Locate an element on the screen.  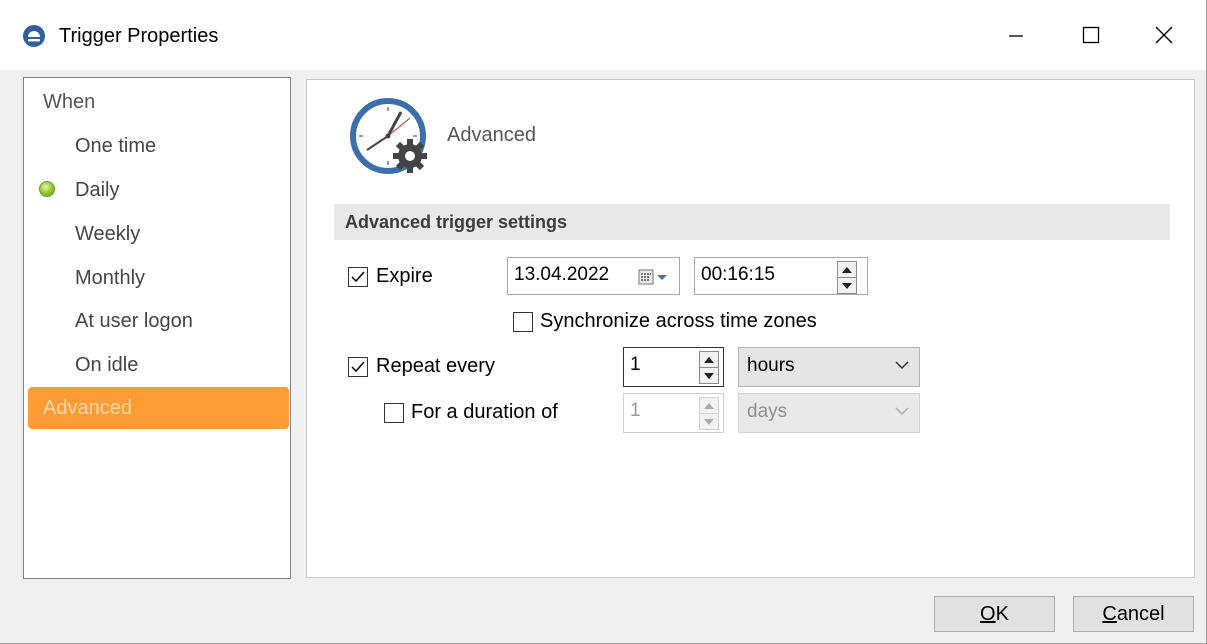
cancel-button: Cancel is located at coordinates (1133, 614).